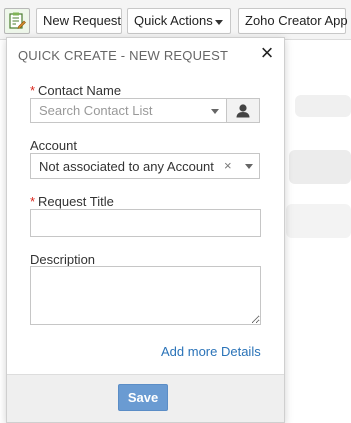  I want to click on account-label: Account, so click(53, 145).